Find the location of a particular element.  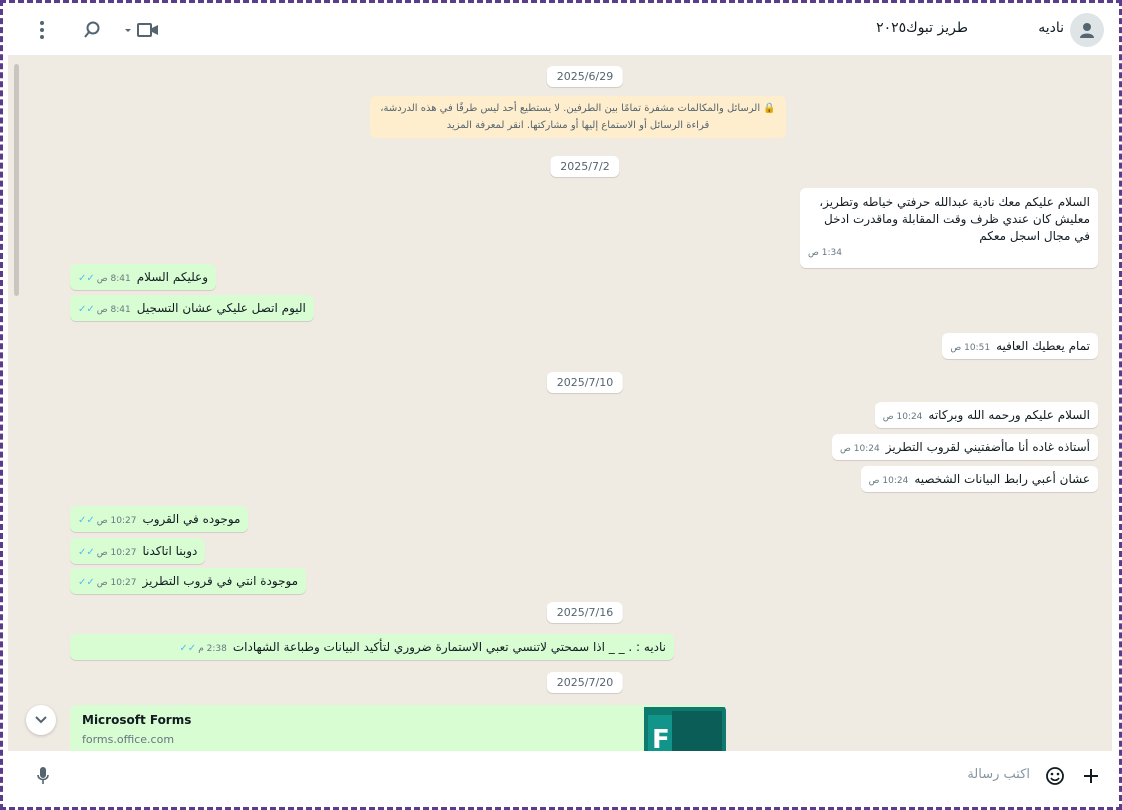

composer-bar: اكتب رسالة is located at coordinates (560, 777).